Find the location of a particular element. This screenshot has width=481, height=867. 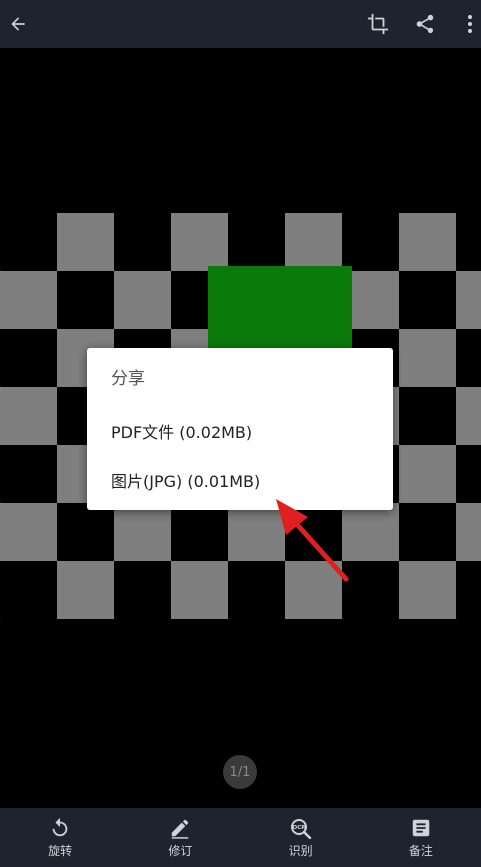

crop-icon is located at coordinates (378, 24).